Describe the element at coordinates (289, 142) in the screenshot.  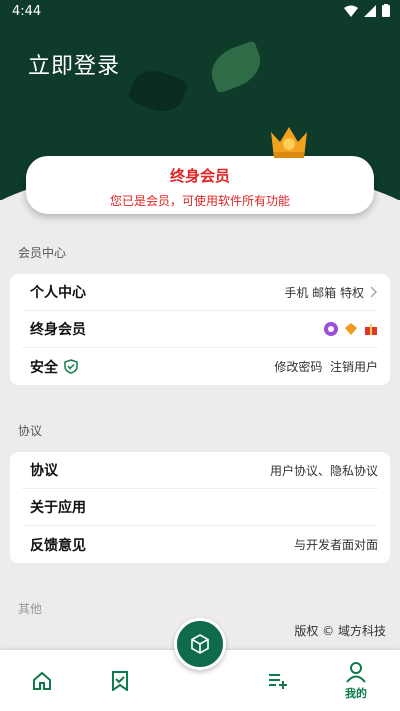
I see `crown-icon` at that location.